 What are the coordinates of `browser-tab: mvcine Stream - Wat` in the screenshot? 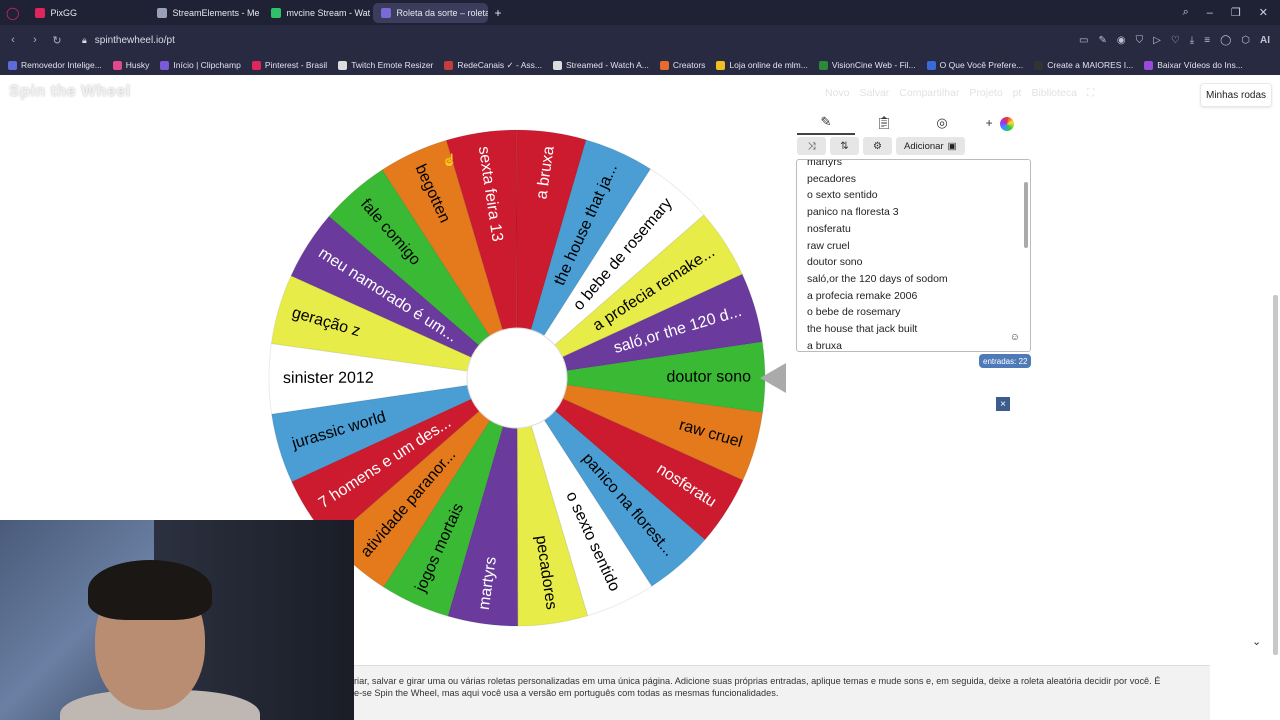 It's located at (317, 13).